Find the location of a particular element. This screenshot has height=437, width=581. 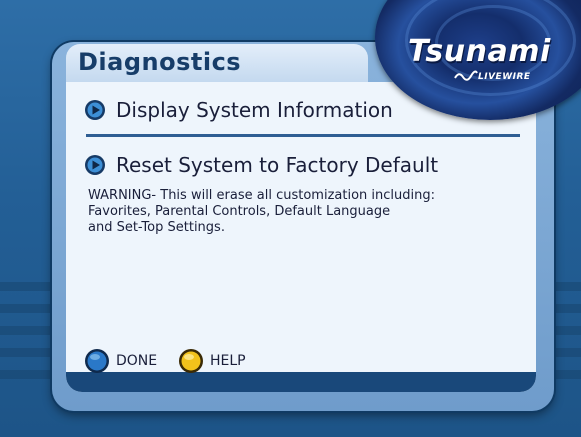

brand-logo-text: Tsunami is located at coordinates (479, 51).